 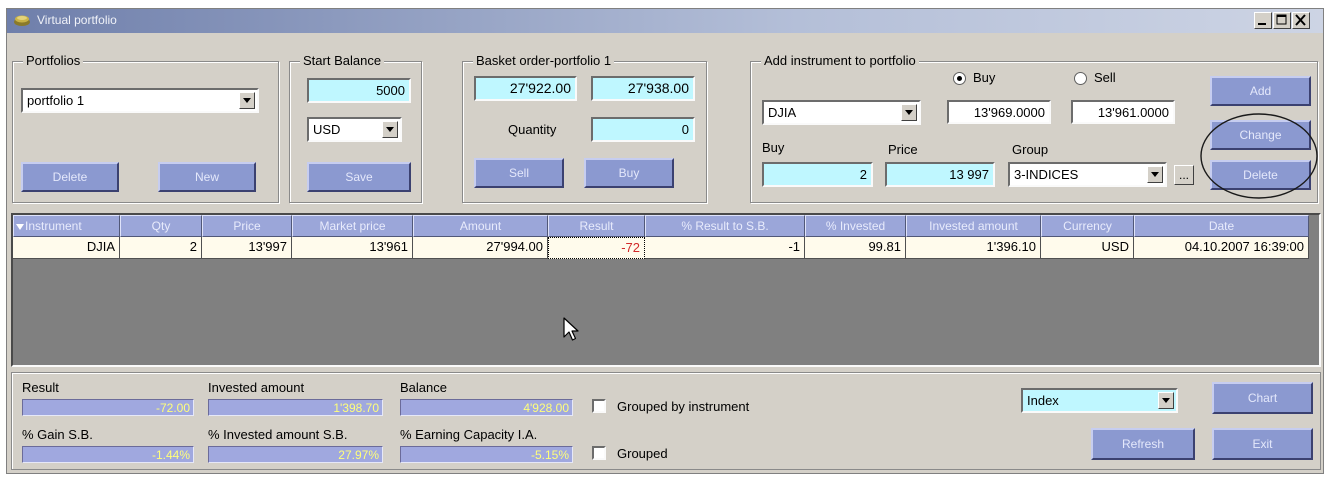 What do you see at coordinates (278, 434) in the screenshot?
I see `invested-sb-label: % Invested amount S.B.` at bounding box center [278, 434].